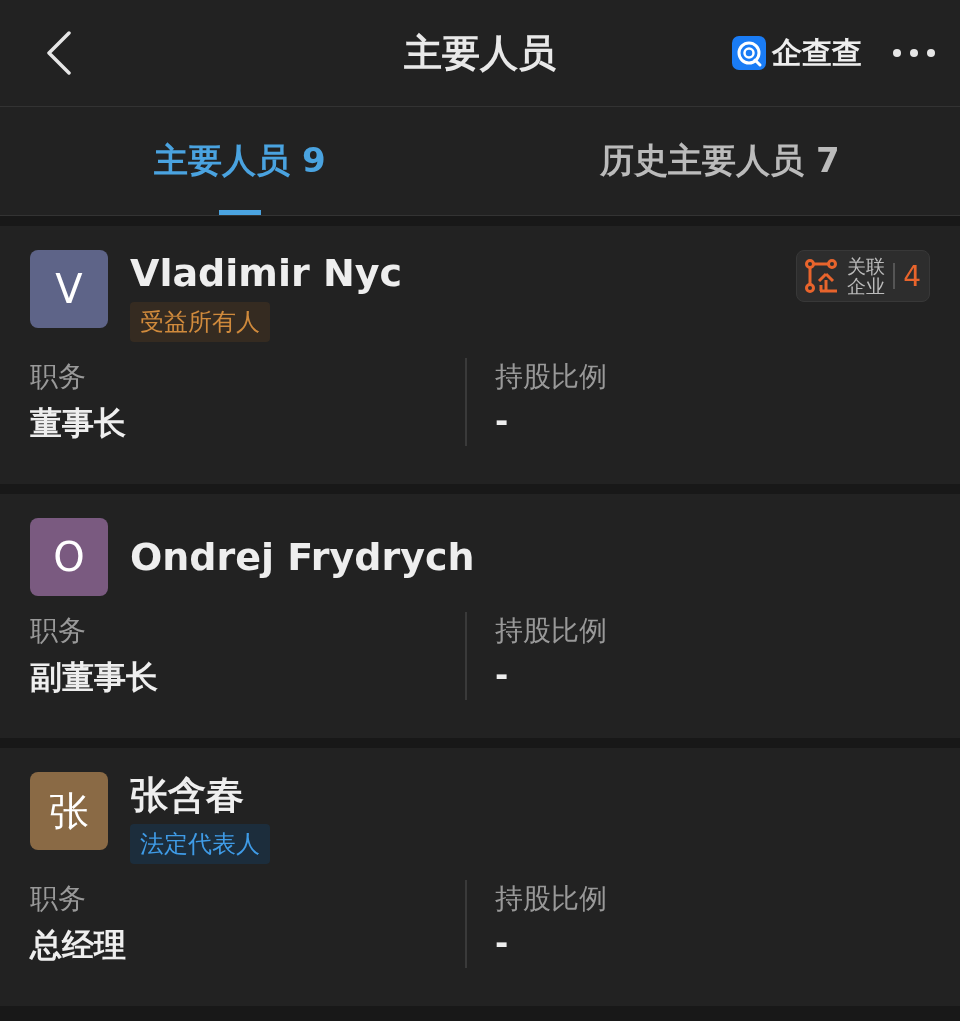  Describe the element at coordinates (817, 52) in the screenshot. I see `brand-name: 企查查` at that location.